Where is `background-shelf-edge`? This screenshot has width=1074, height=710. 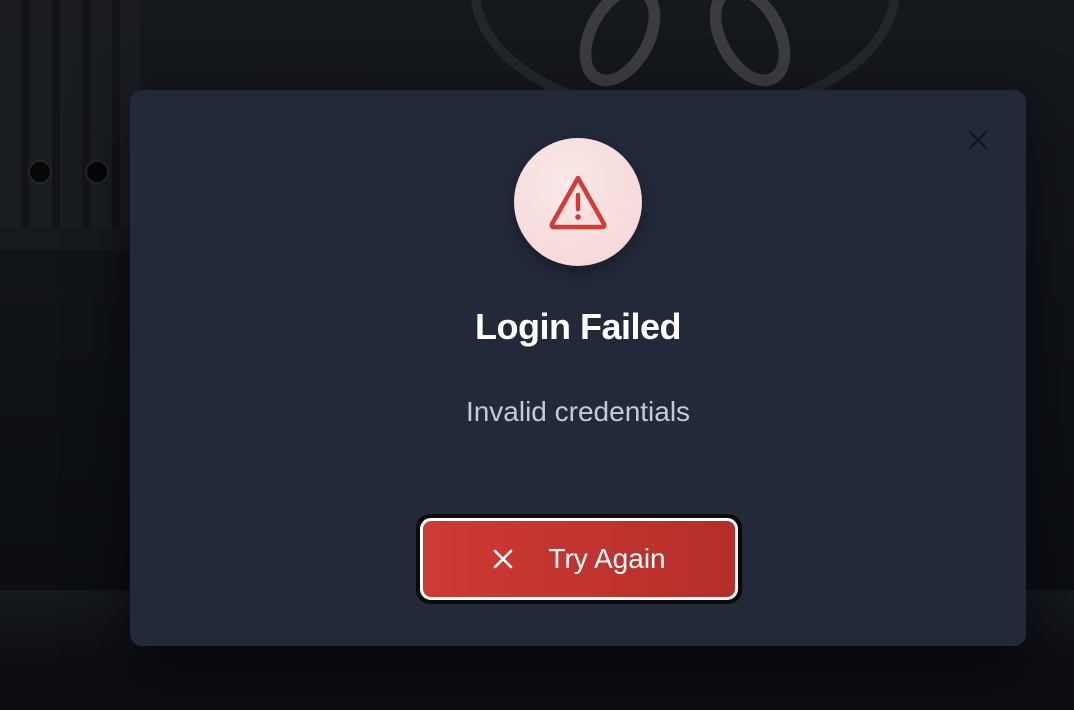
background-shelf-edge is located at coordinates (70, 239).